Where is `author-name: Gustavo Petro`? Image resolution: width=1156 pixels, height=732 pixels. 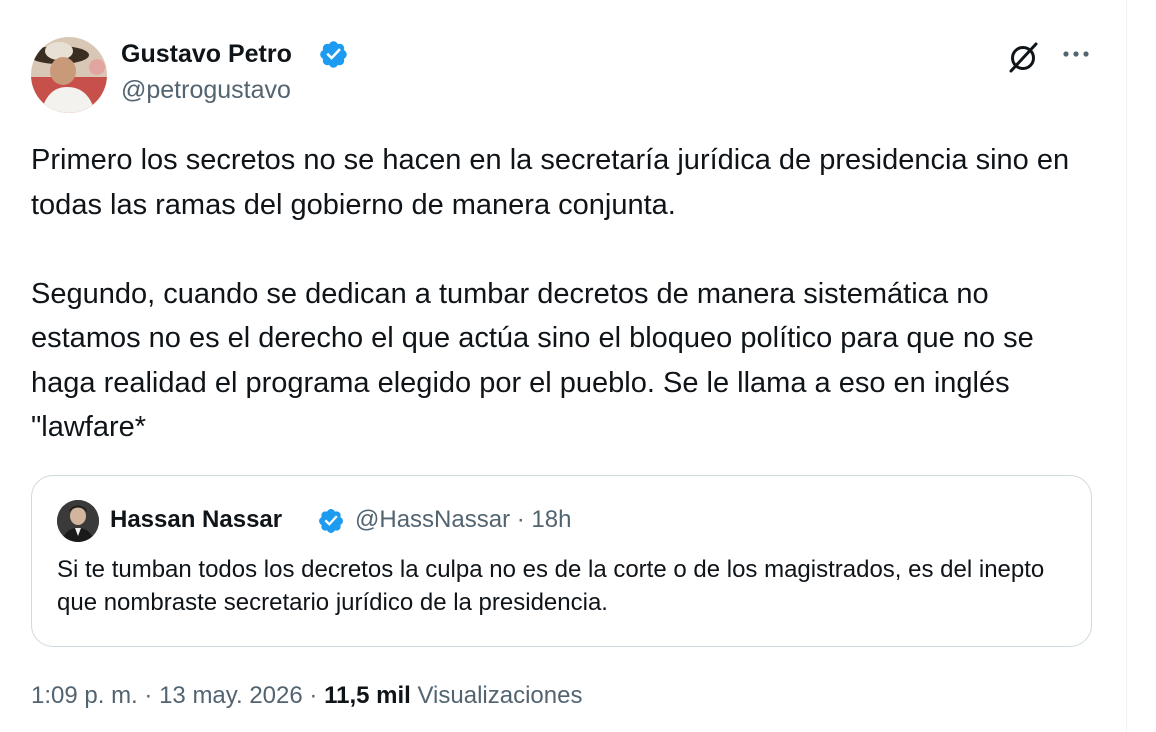 author-name: Gustavo Petro is located at coordinates (206, 54).